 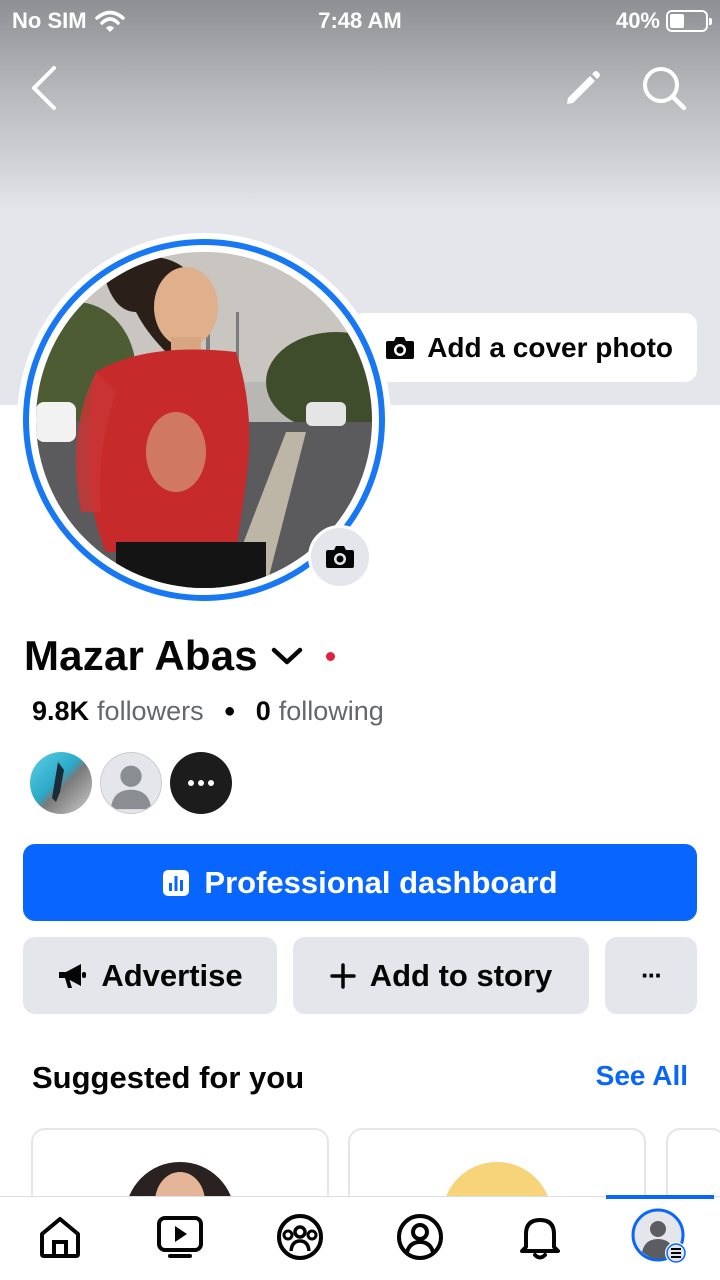 What do you see at coordinates (642, 1076) in the screenshot?
I see `see-all-link: See All` at bounding box center [642, 1076].